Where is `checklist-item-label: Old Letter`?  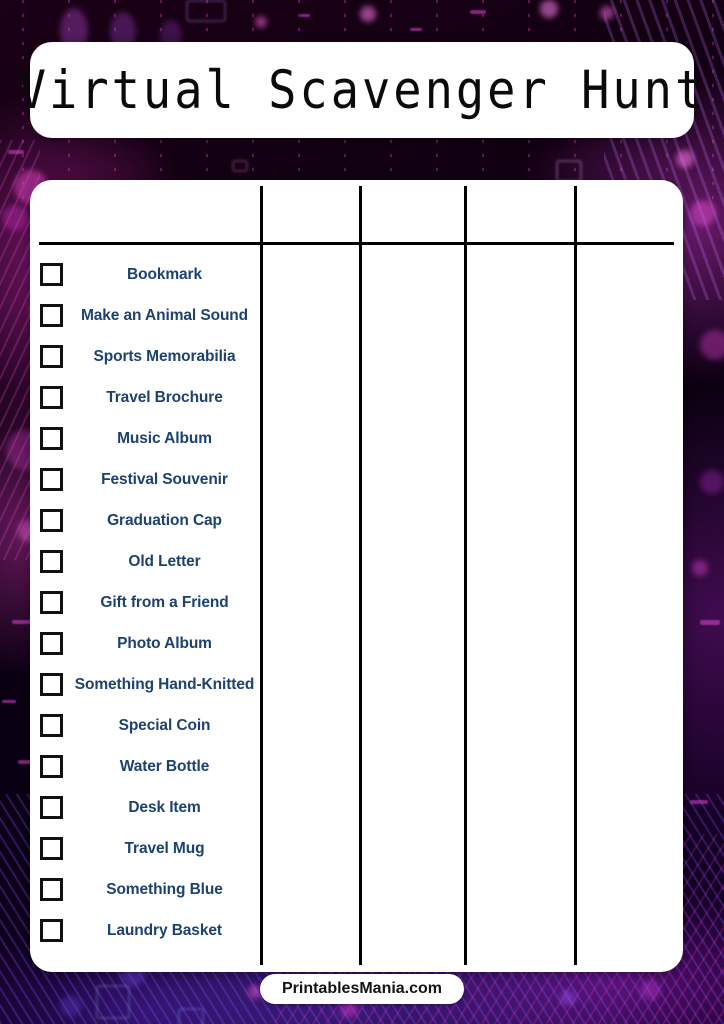
checklist-item-label: Old Letter is located at coordinates (164, 561).